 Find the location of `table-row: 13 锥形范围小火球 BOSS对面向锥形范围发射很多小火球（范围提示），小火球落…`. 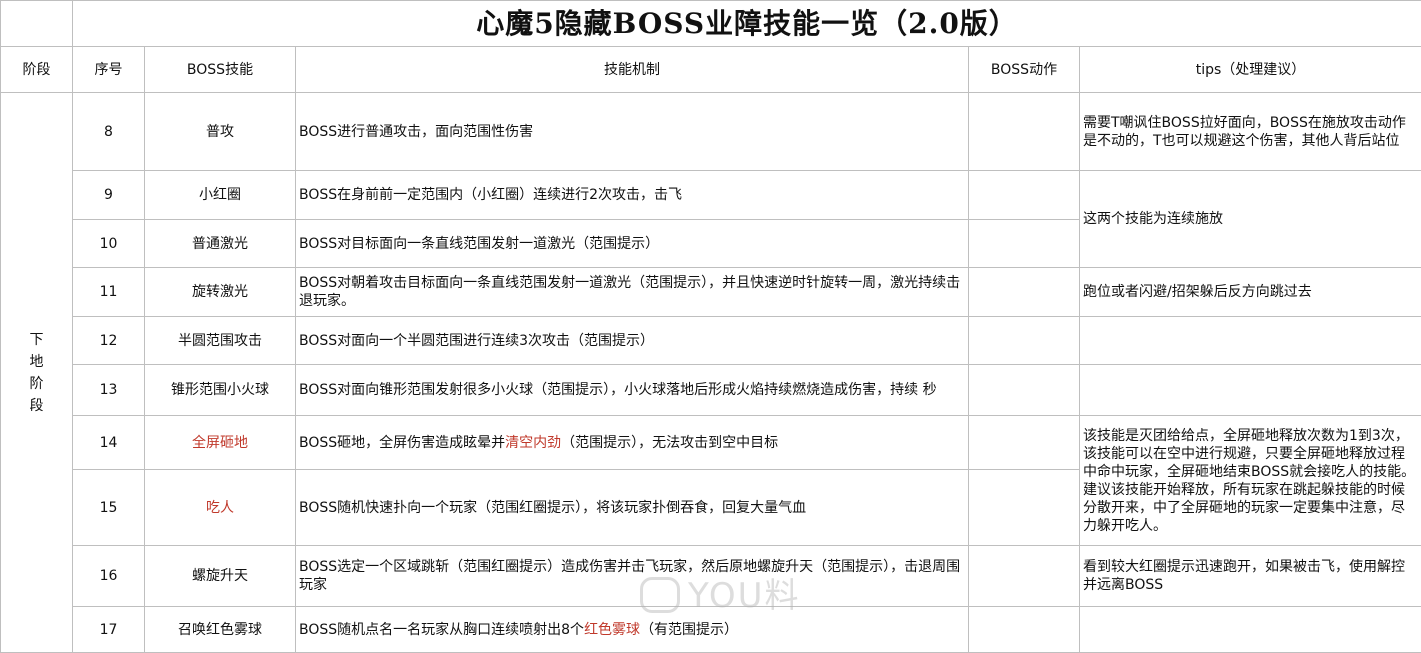

table-row: 13 锥形范围小火球 BOSS对面向锥形范围发射很多小火球（范围提示），小火球落… is located at coordinates (711, 390).